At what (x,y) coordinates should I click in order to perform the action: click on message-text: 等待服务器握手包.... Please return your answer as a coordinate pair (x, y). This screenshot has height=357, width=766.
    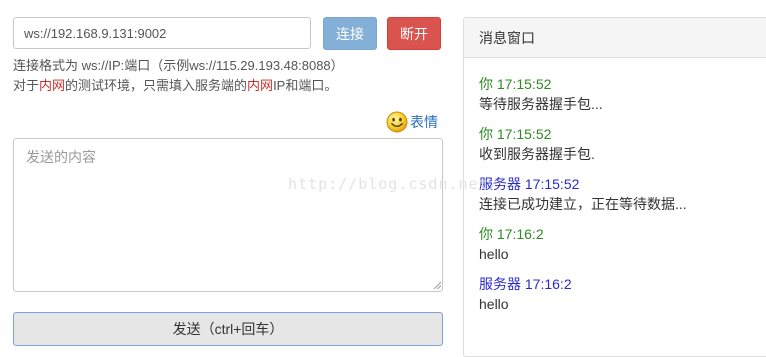
    Looking at the image, I should click on (541, 104).